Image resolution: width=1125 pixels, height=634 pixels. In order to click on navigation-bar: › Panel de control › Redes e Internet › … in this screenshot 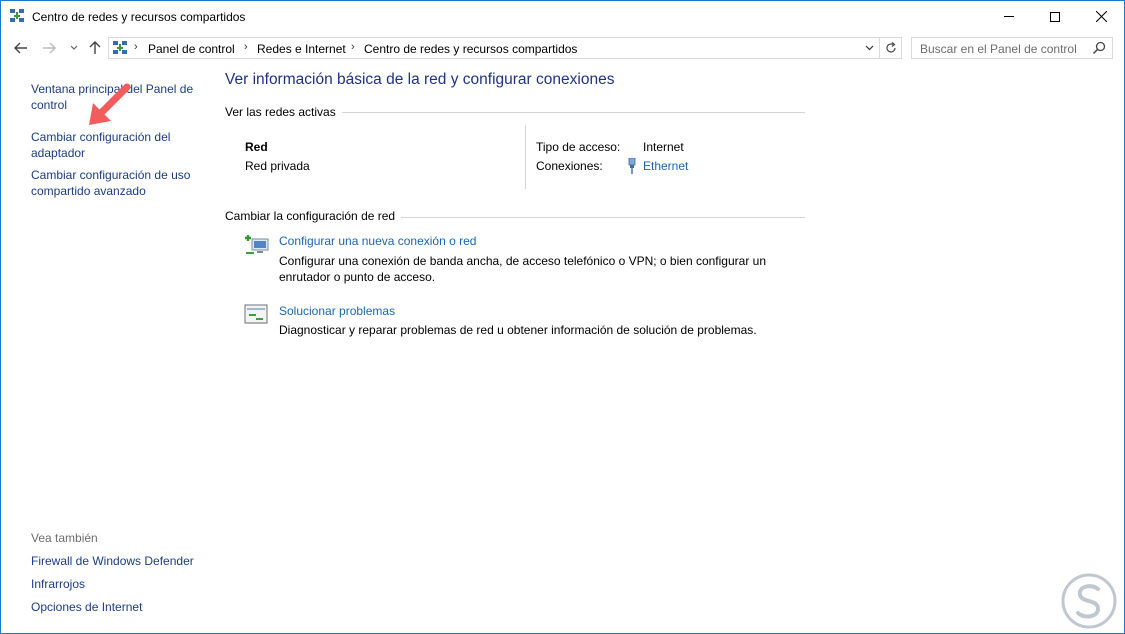, I will do `click(562, 48)`.